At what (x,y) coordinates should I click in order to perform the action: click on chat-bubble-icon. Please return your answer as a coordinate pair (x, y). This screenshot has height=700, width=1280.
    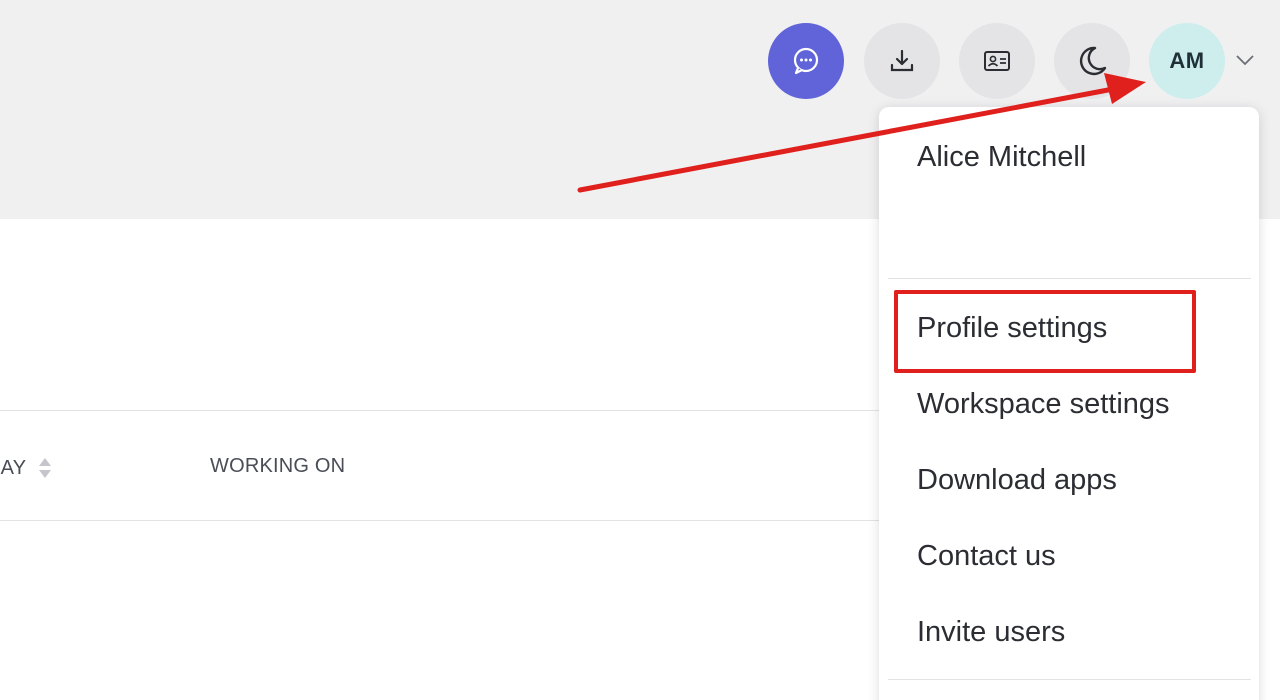
    Looking at the image, I should click on (806, 61).